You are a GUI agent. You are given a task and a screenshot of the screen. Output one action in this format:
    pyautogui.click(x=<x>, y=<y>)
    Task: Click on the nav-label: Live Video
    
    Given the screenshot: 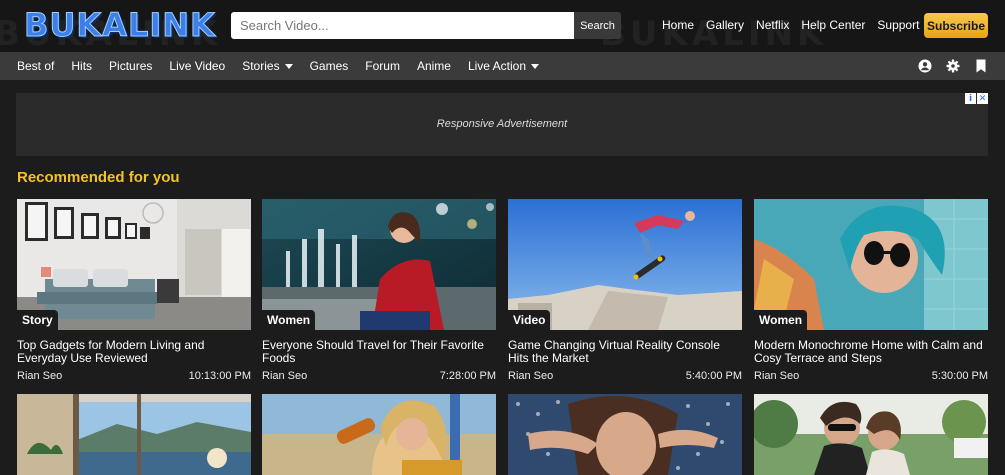 What is the action you would take?
    pyautogui.click(x=197, y=66)
    